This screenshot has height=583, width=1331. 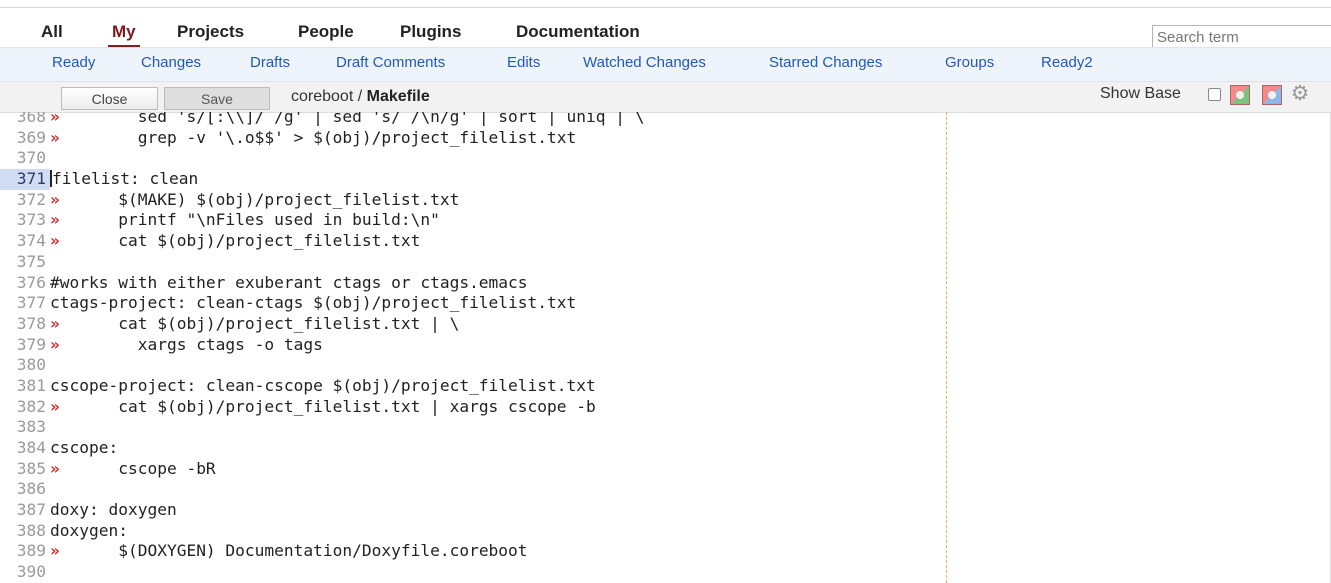 What do you see at coordinates (31, 530) in the screenshot?
I see `line-number: 388` at bounding box center [31, 530].